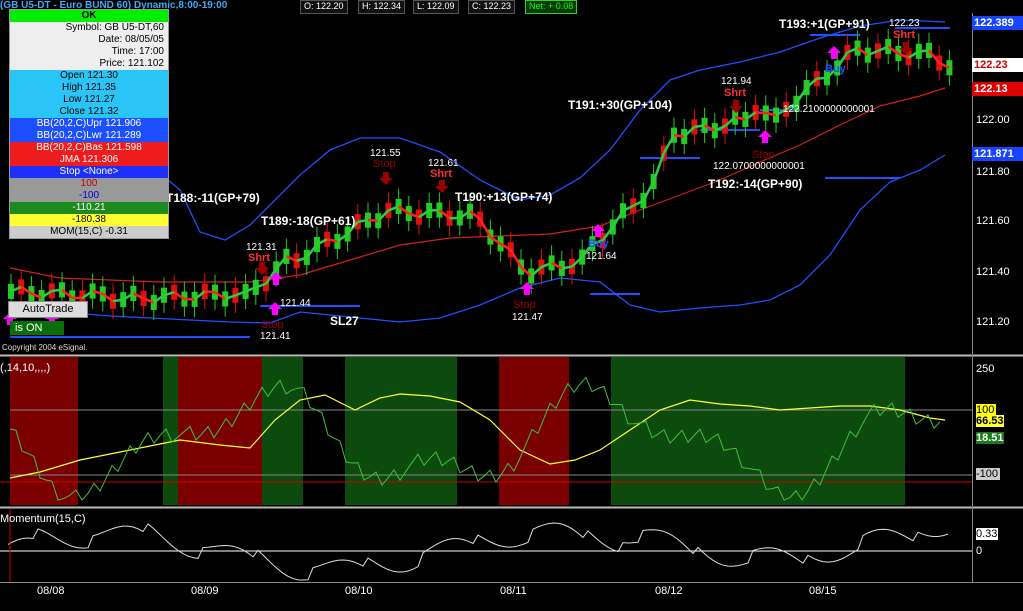 The image size is (1023, 611). I want to click on price-axis-tick: 121.60, so click(993, 221).